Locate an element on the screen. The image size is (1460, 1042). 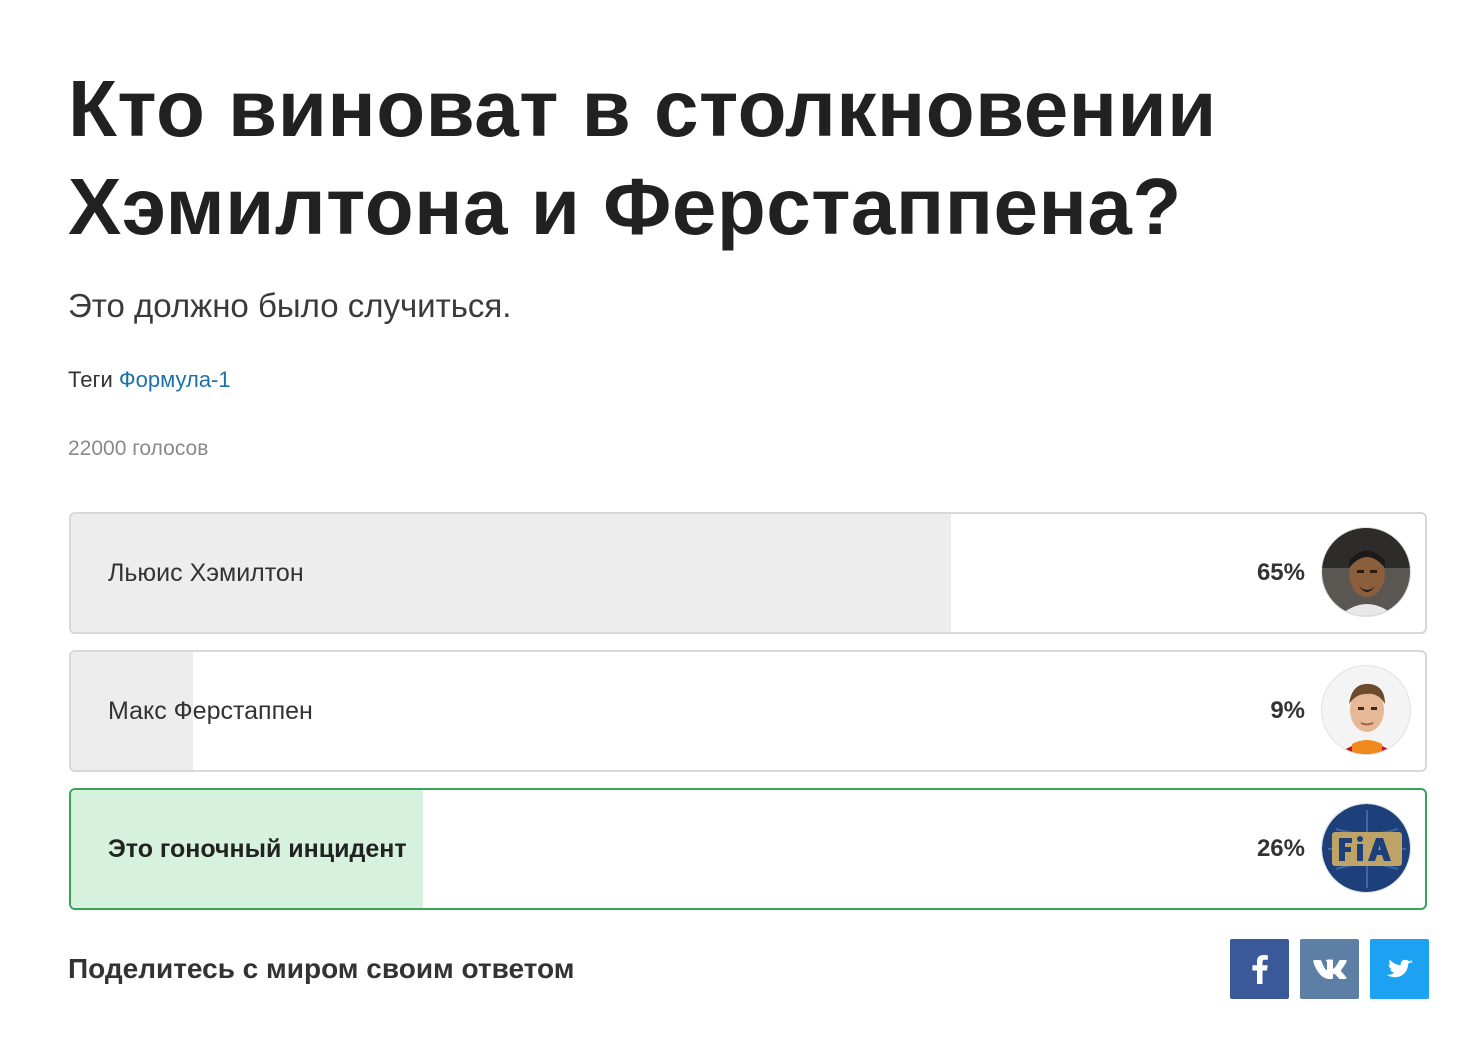
poll-option-hamilton: Льюис Хэмилтон 65% is located at coordinates (748, 573).